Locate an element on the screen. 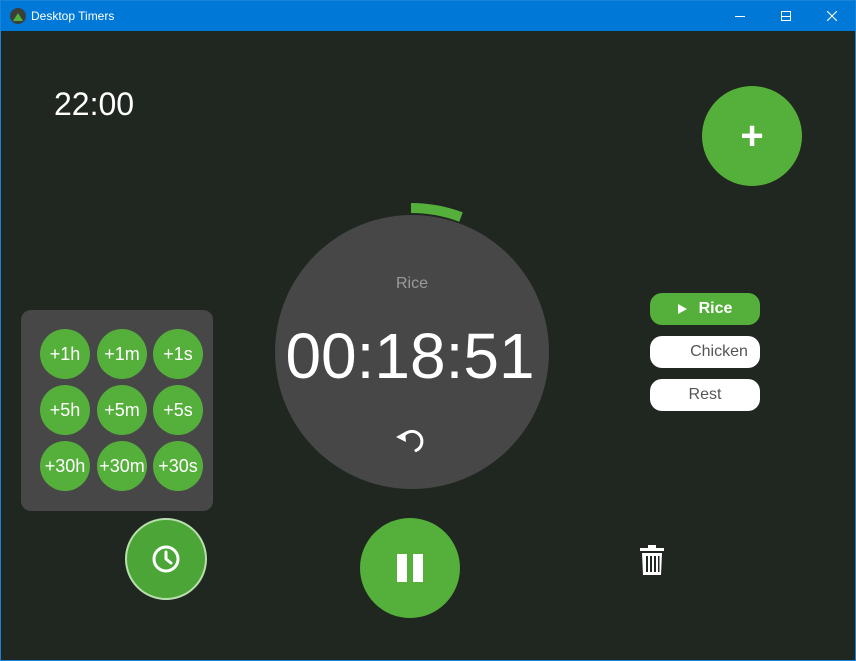 Image resolution: width=856 pixels, height=661 pixels. current-time: 22:00 is located at coordinates (94, 104).